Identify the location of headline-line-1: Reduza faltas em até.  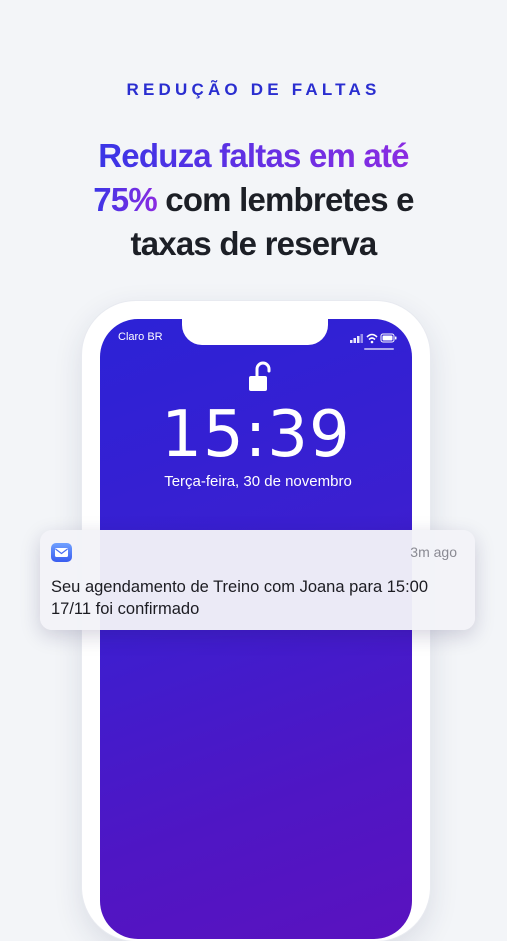
(253, 155).